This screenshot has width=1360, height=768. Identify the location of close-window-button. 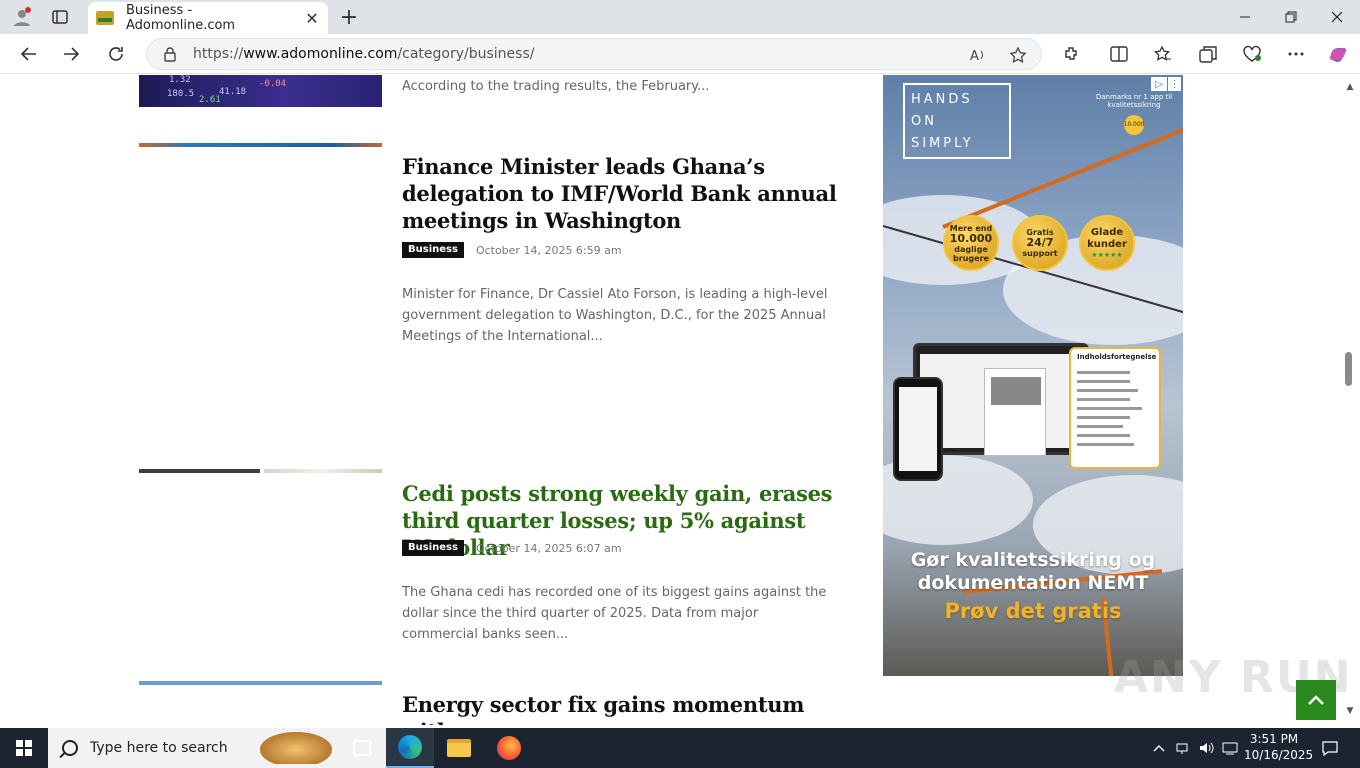
(1337, 17).